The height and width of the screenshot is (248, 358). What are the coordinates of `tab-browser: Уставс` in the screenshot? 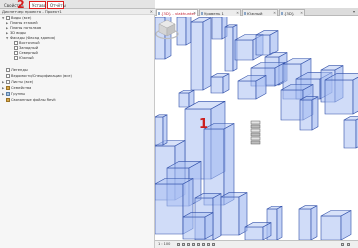 It's located at (37, 5).